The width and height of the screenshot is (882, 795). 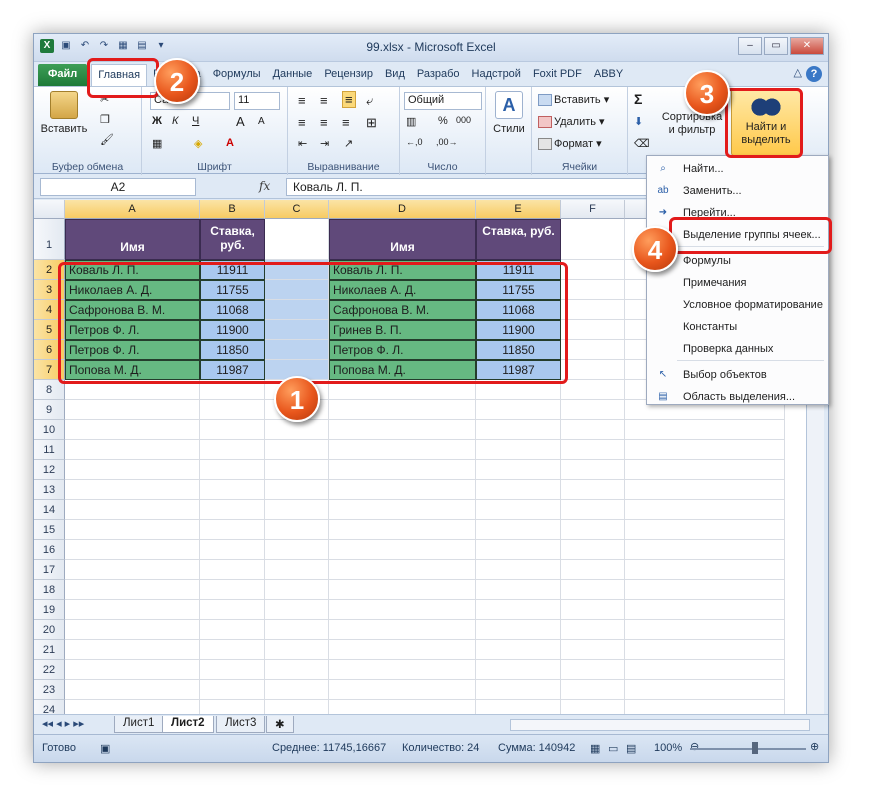 I want to click on header-rate-left: Ставка, руб., so click(x=232, y=239).